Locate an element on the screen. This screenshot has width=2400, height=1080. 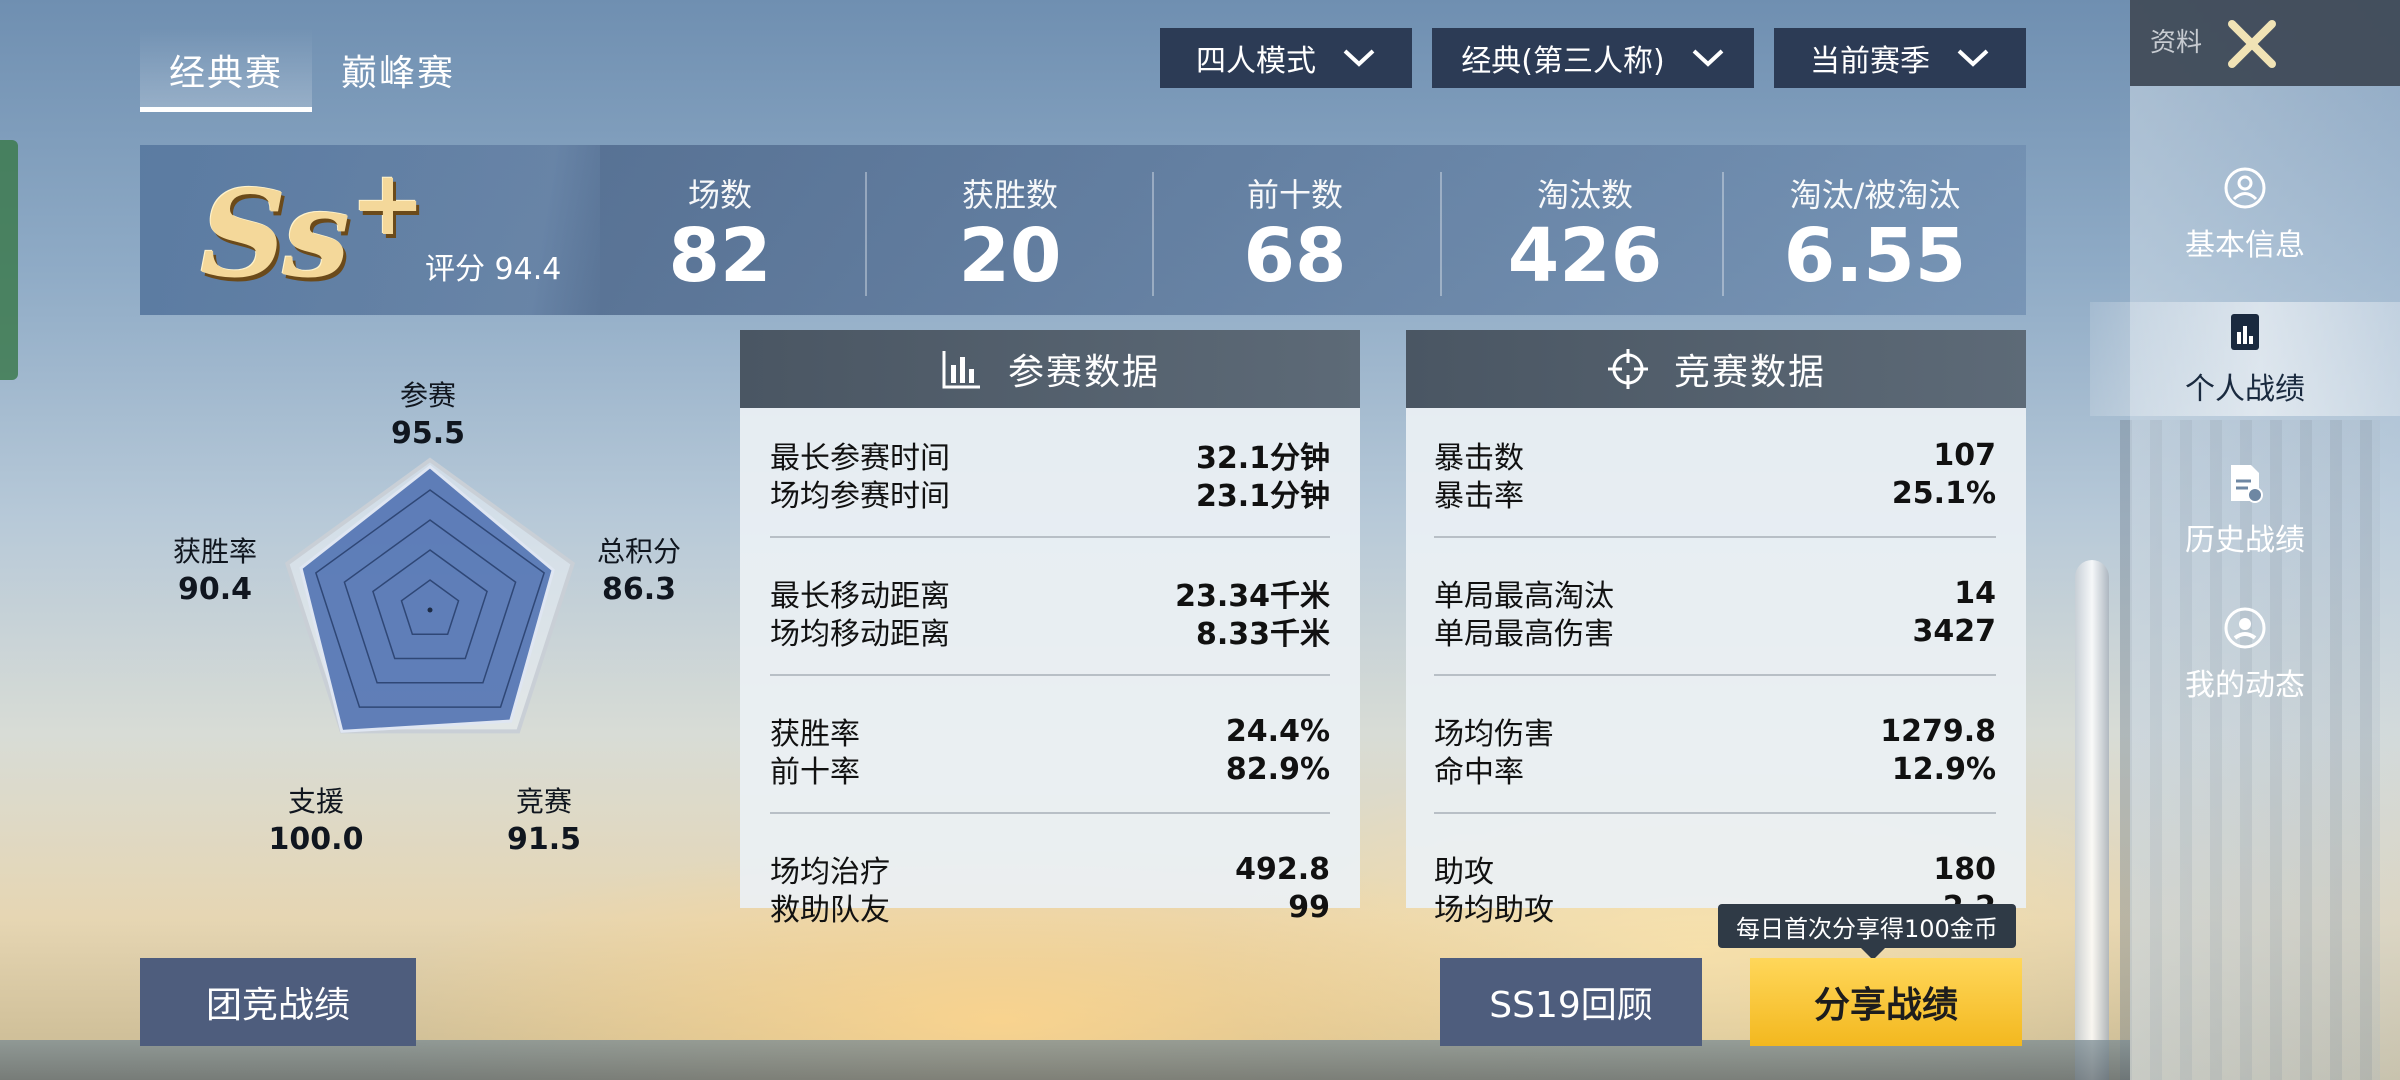
data-row: 场均移动距离 8.33千米 is located at coordinates (1050, 632).